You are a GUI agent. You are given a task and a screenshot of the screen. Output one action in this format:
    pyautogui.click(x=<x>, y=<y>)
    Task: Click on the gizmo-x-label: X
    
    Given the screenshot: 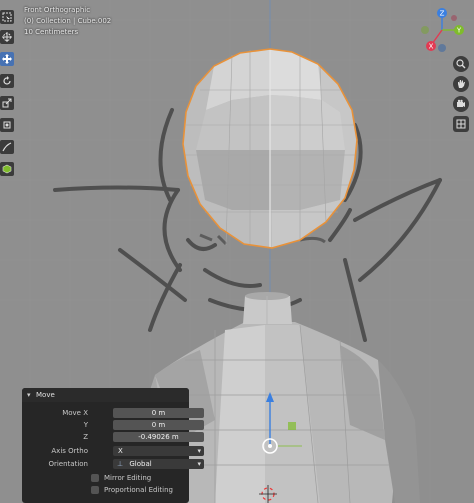 What is the action you would take?
    pyautogui.click(x=431, y=47)
    